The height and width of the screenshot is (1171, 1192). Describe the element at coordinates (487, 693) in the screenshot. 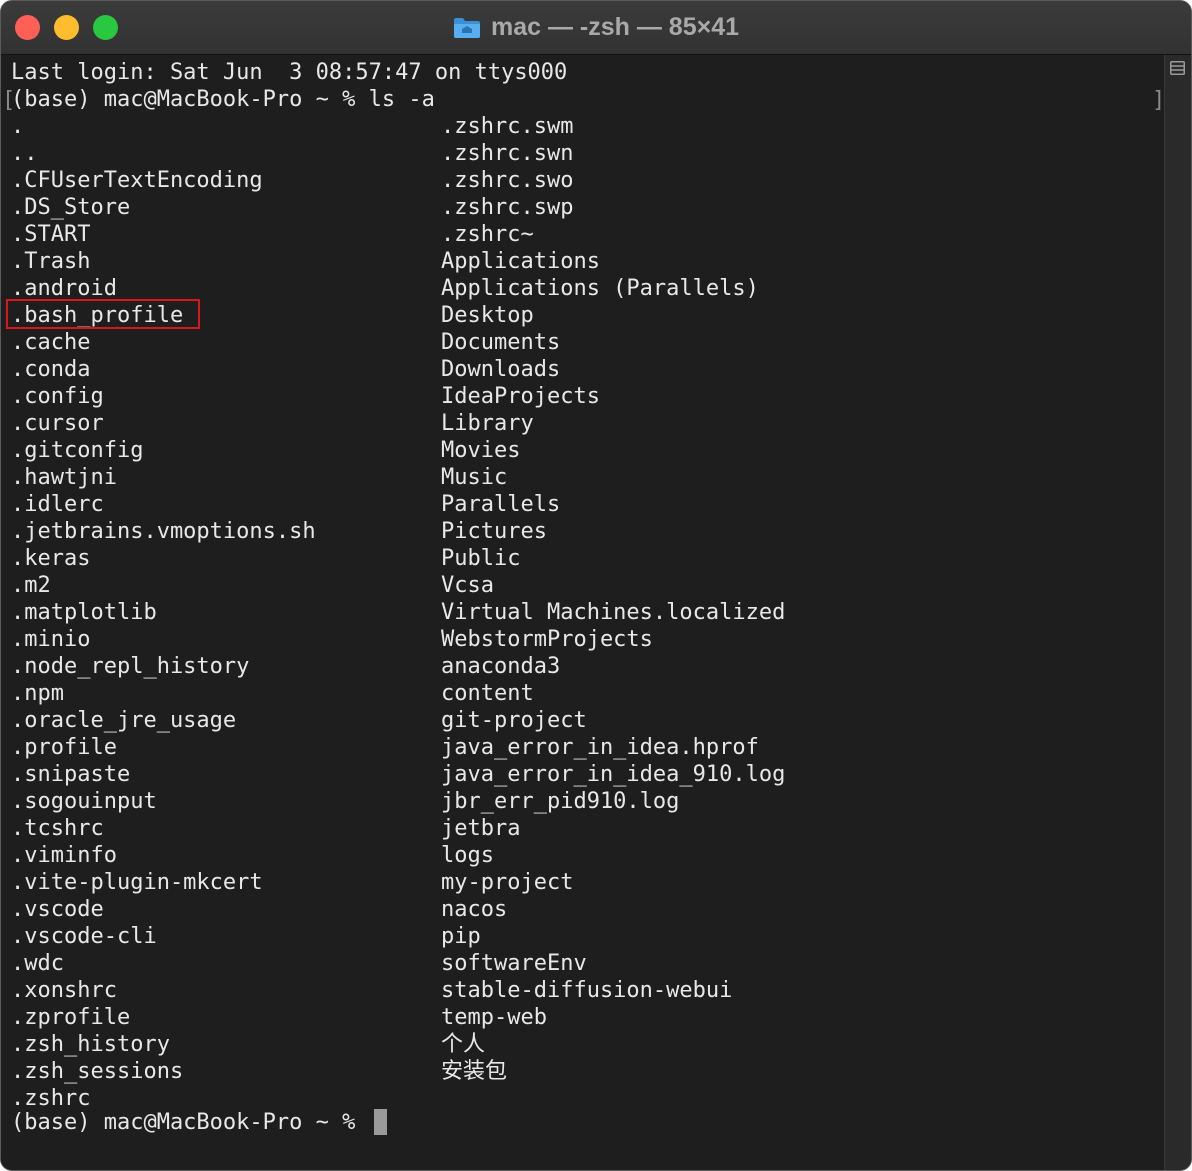

I see `file-entry: content` at that location.